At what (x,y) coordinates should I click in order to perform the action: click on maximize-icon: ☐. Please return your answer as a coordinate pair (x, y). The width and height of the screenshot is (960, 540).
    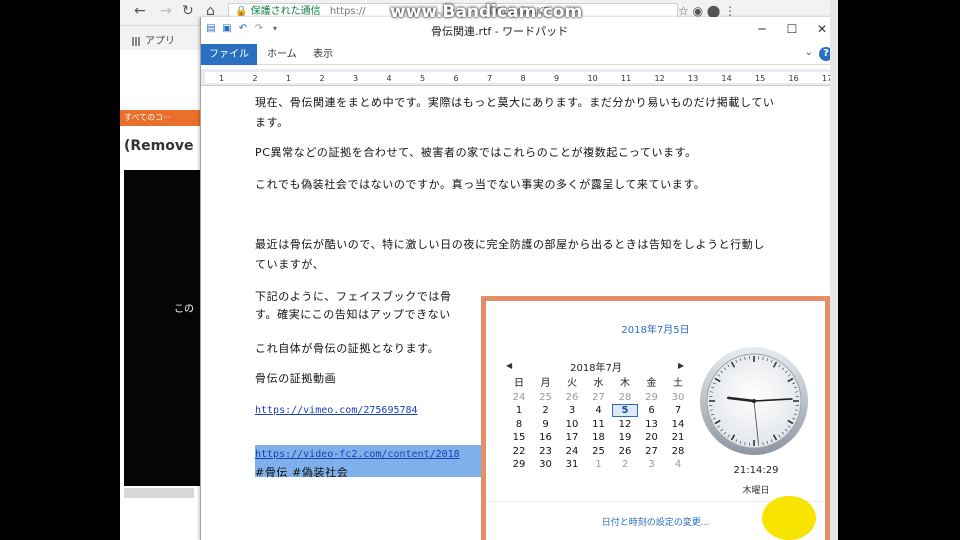
    Looking at the image, I should click on (792, 29).